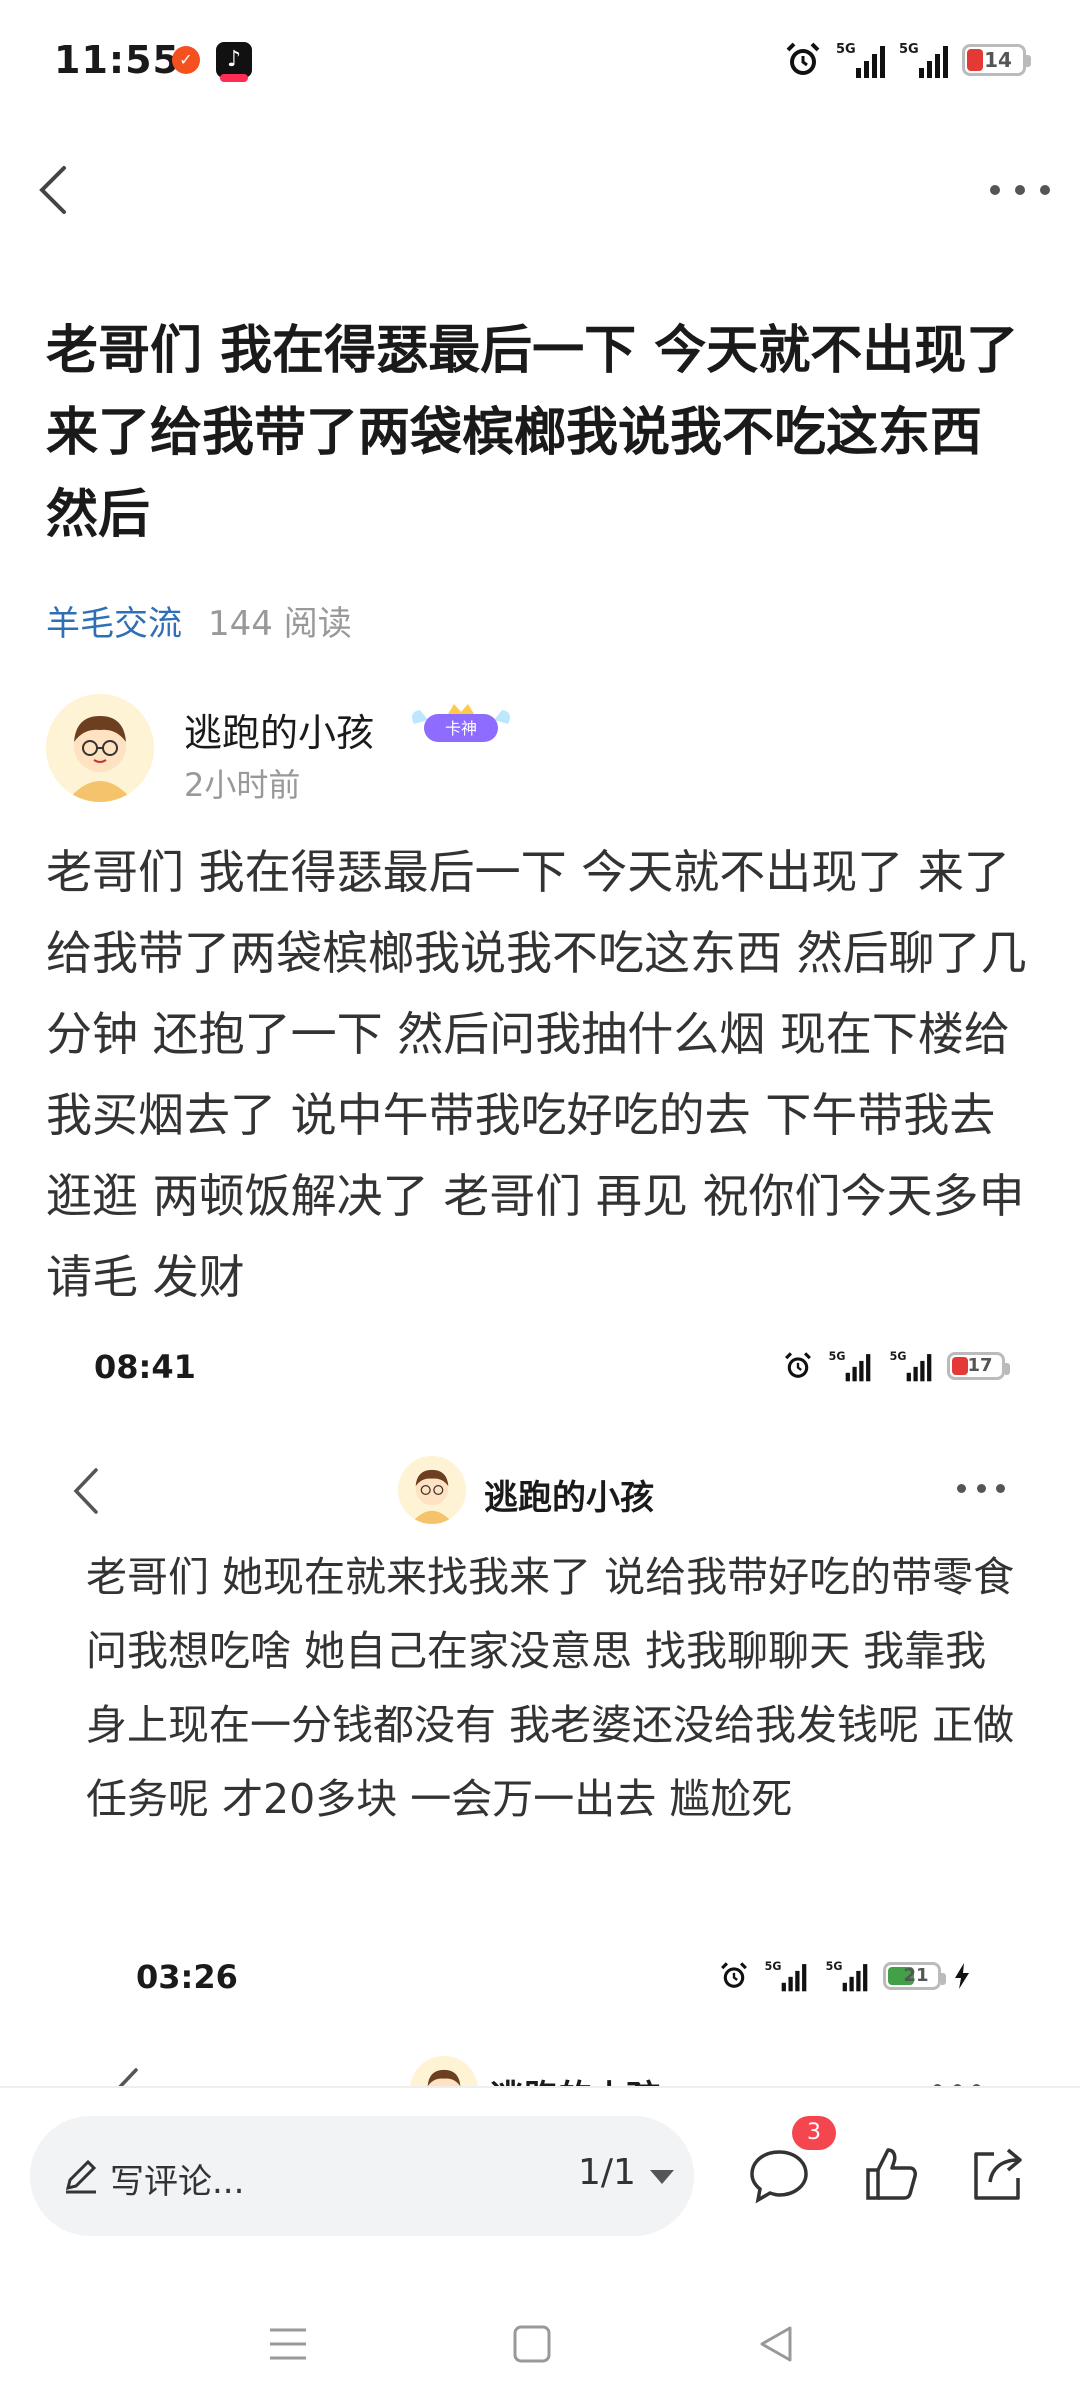 Image resolution: width=1080 pixels, height=2400 pixels. I want to click on back-triangle-icon, so click(776, 2344).